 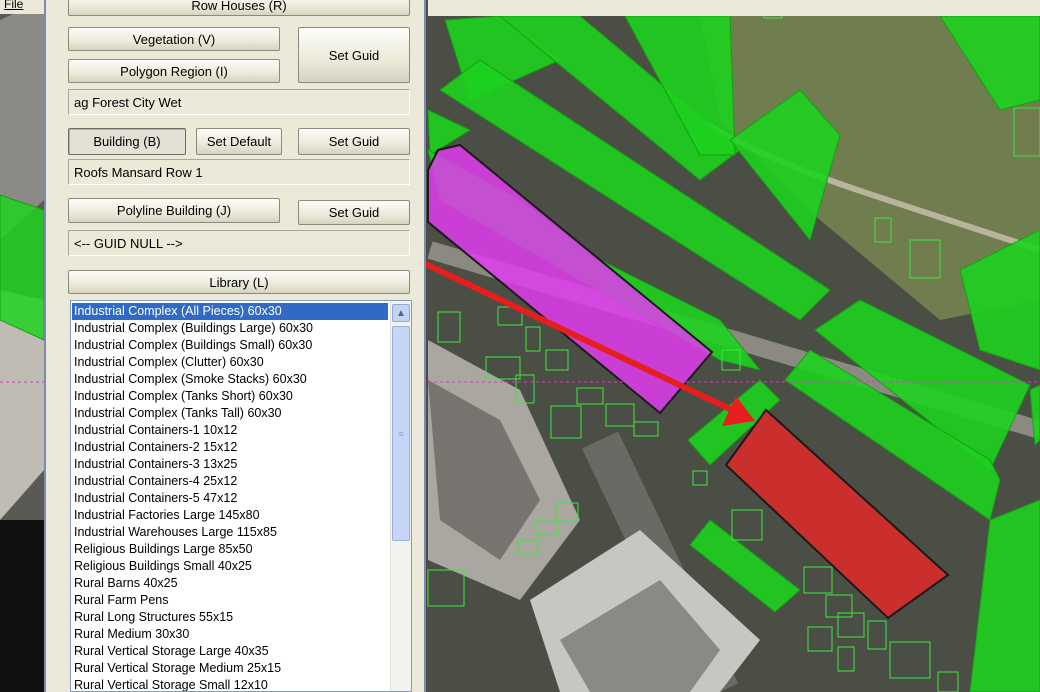 What do you see at coordinates (230, 379) in the screenshot?
I see `list-item: Industrial Complex (Smoke Stacks) 60x30` at bounding box center [230, 379].